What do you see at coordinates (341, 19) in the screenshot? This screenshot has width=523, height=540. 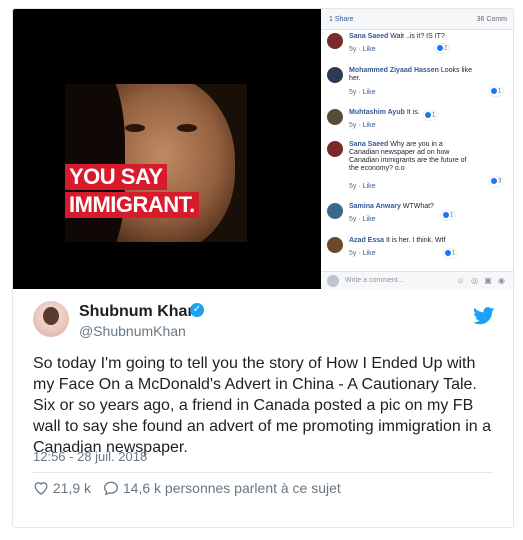 I see `fb-share-count: 1 Share` at bounding box center [341, 19].